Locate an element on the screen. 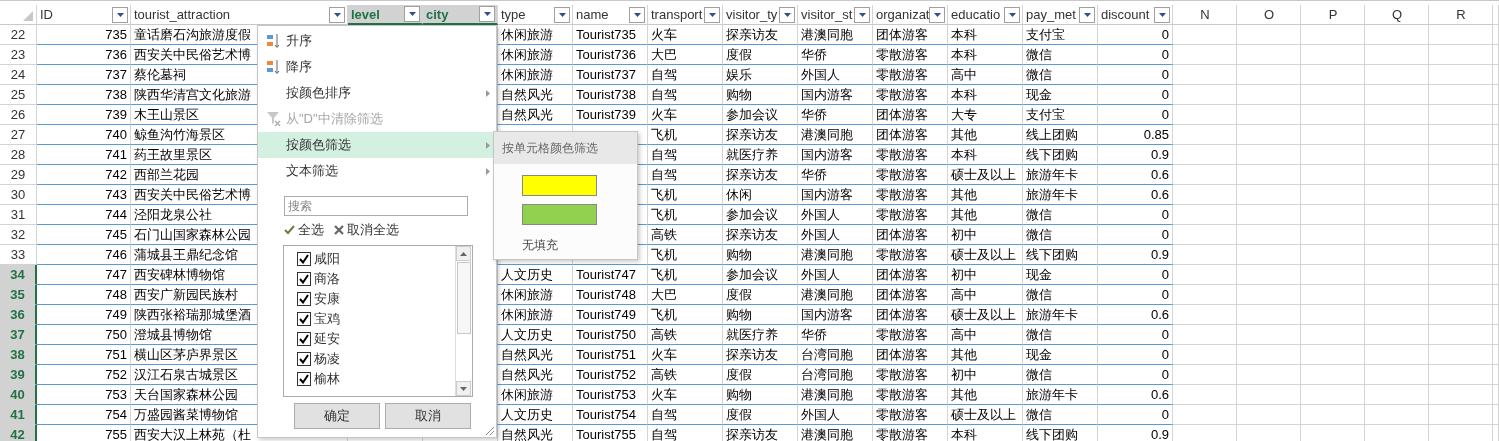 The height and width of the screenshot is (441, 1499). column-header: visitor_ty is located at coordinates (760, 15).